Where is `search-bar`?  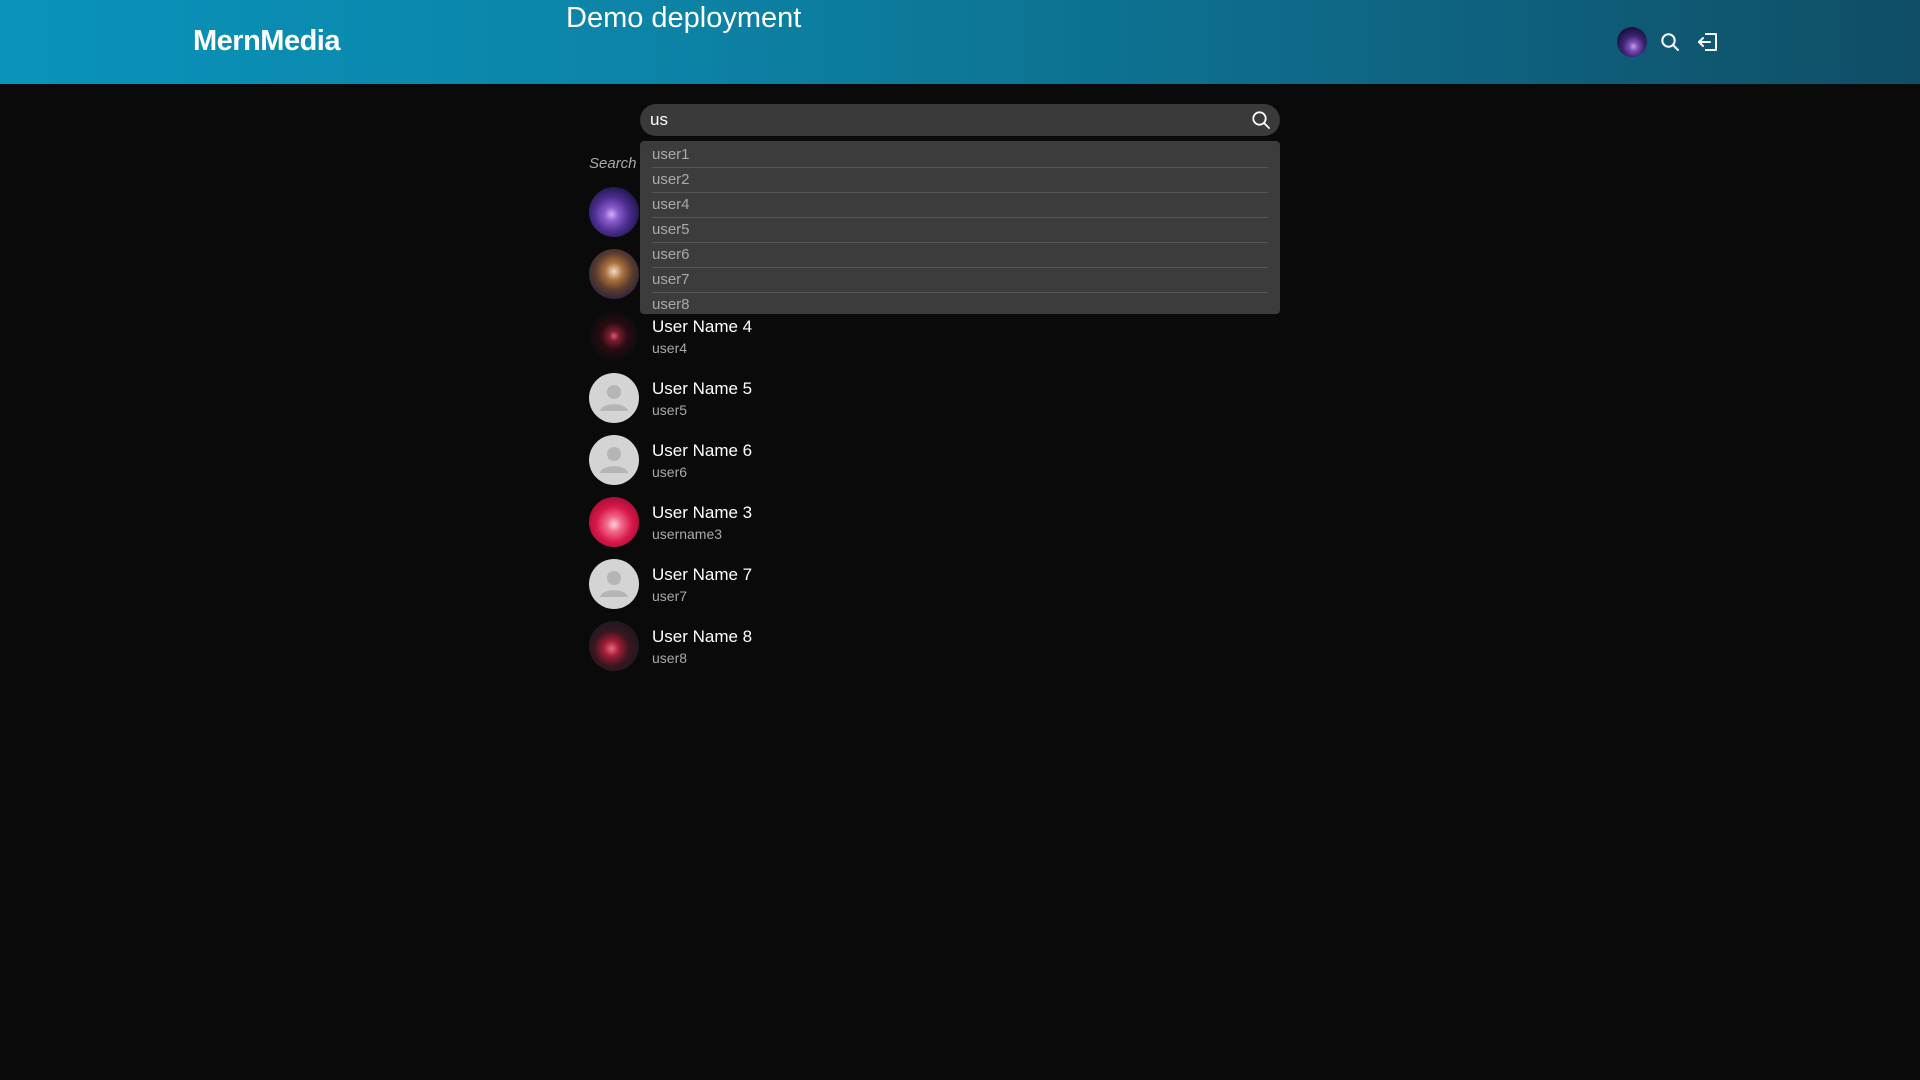 search-bar is located at coordinates (960, 120).